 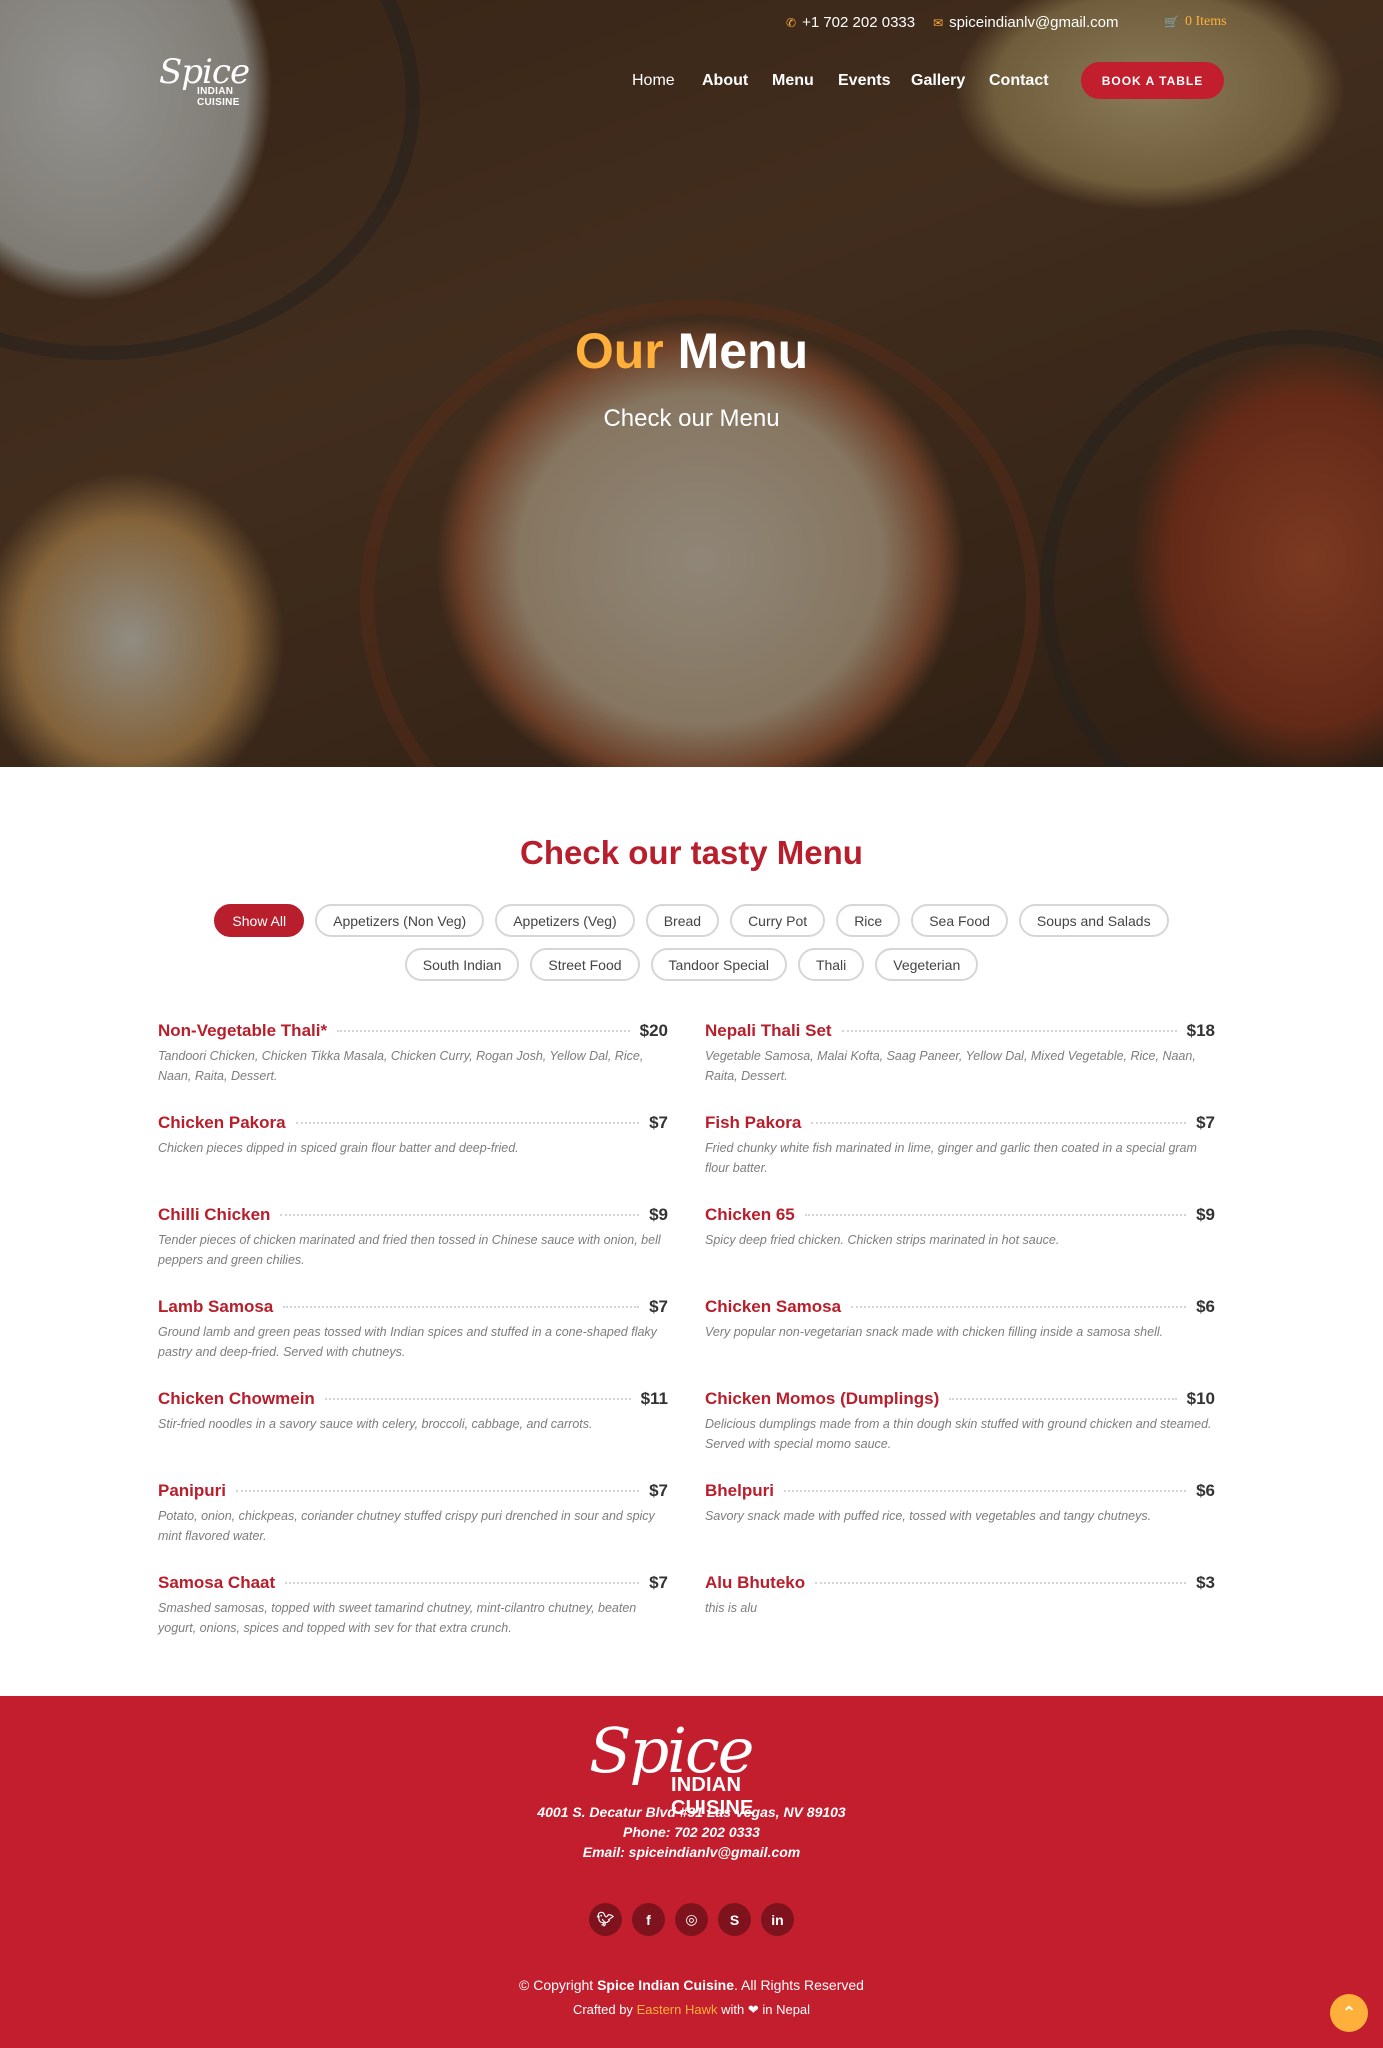 What do you see at coordinates (734, 1919) in the screenshot?
I see `skype-icon: S` at bounding box center [734, 1919].